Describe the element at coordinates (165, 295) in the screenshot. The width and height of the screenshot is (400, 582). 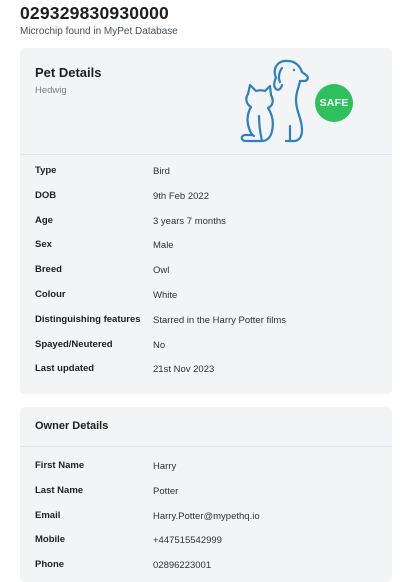
I see `detail-value: White` at that location.